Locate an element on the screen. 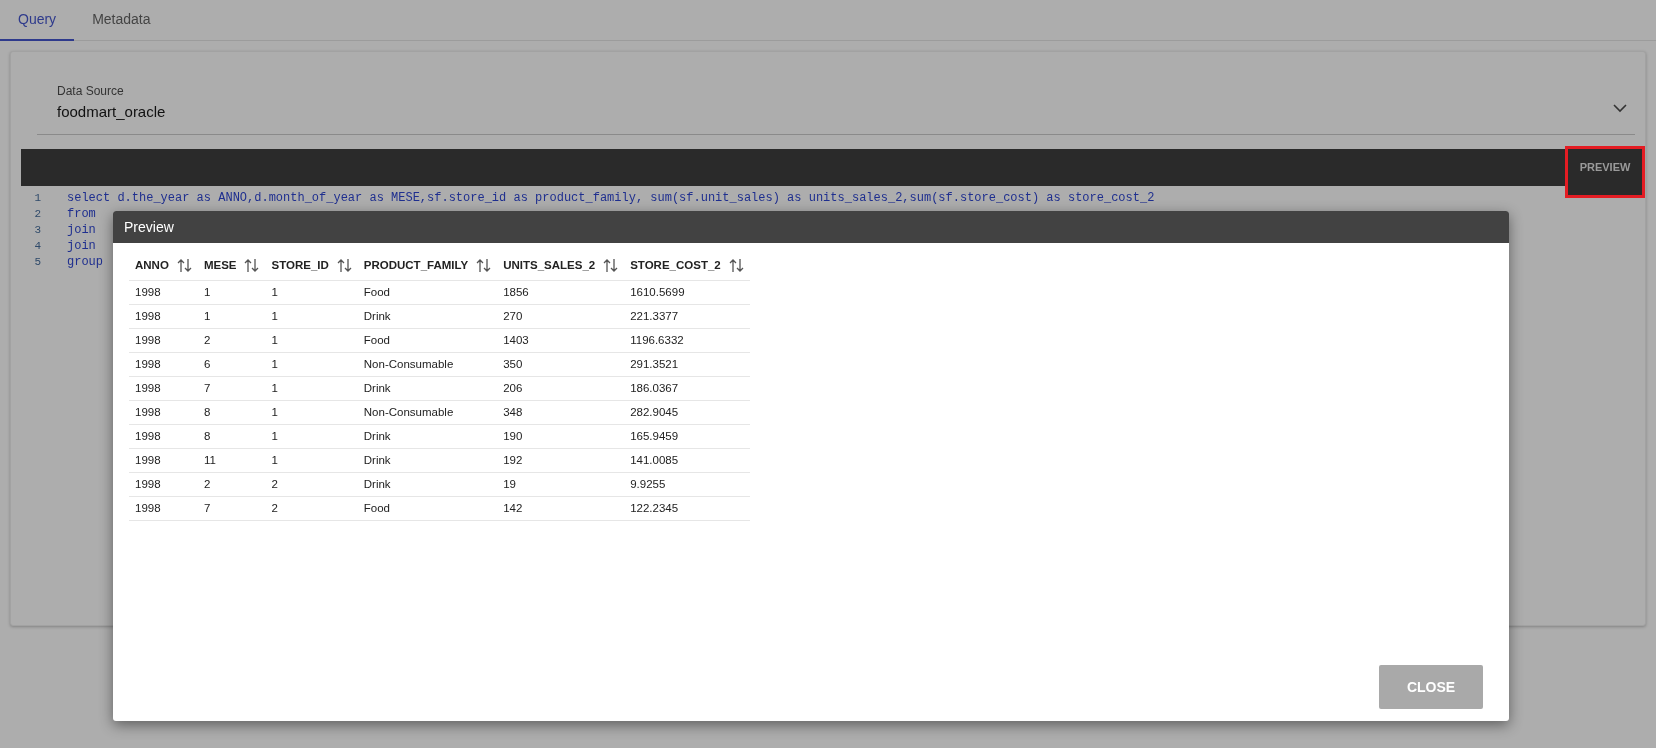  chevron-down-icon is located at coordinates (1620, 108).